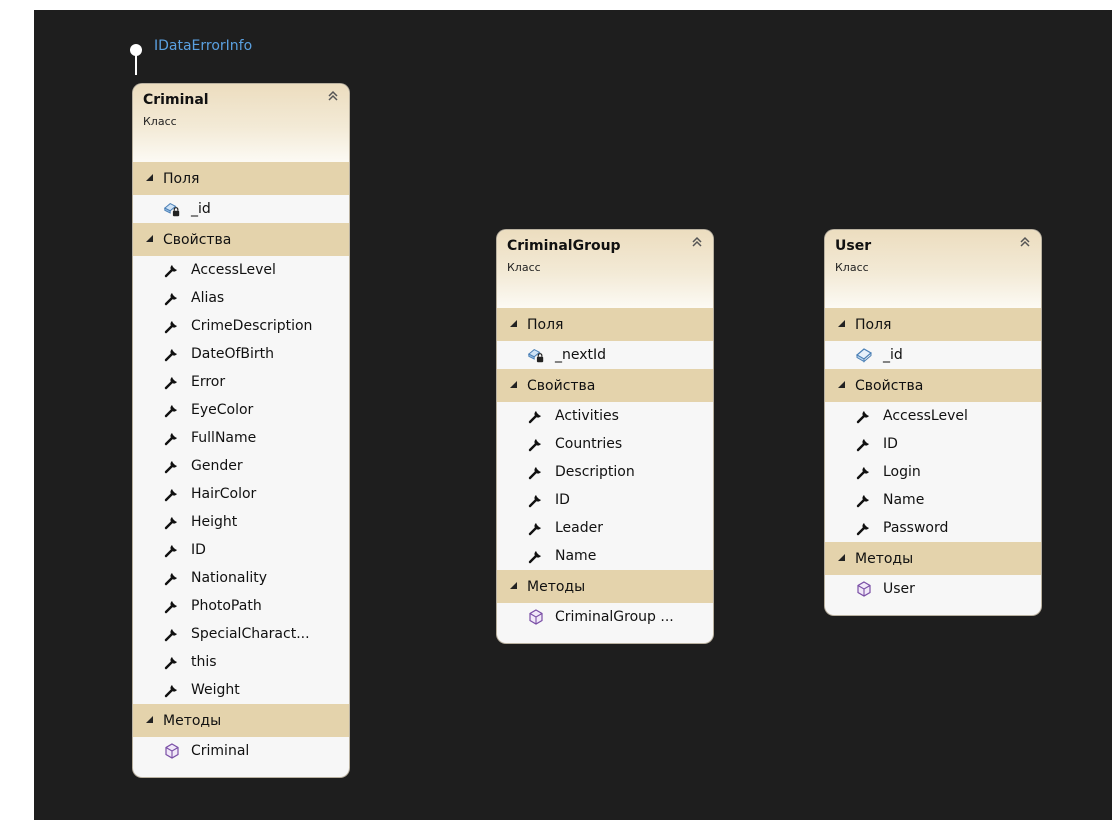  I want to click on member-label: _id, so click(201, 209).